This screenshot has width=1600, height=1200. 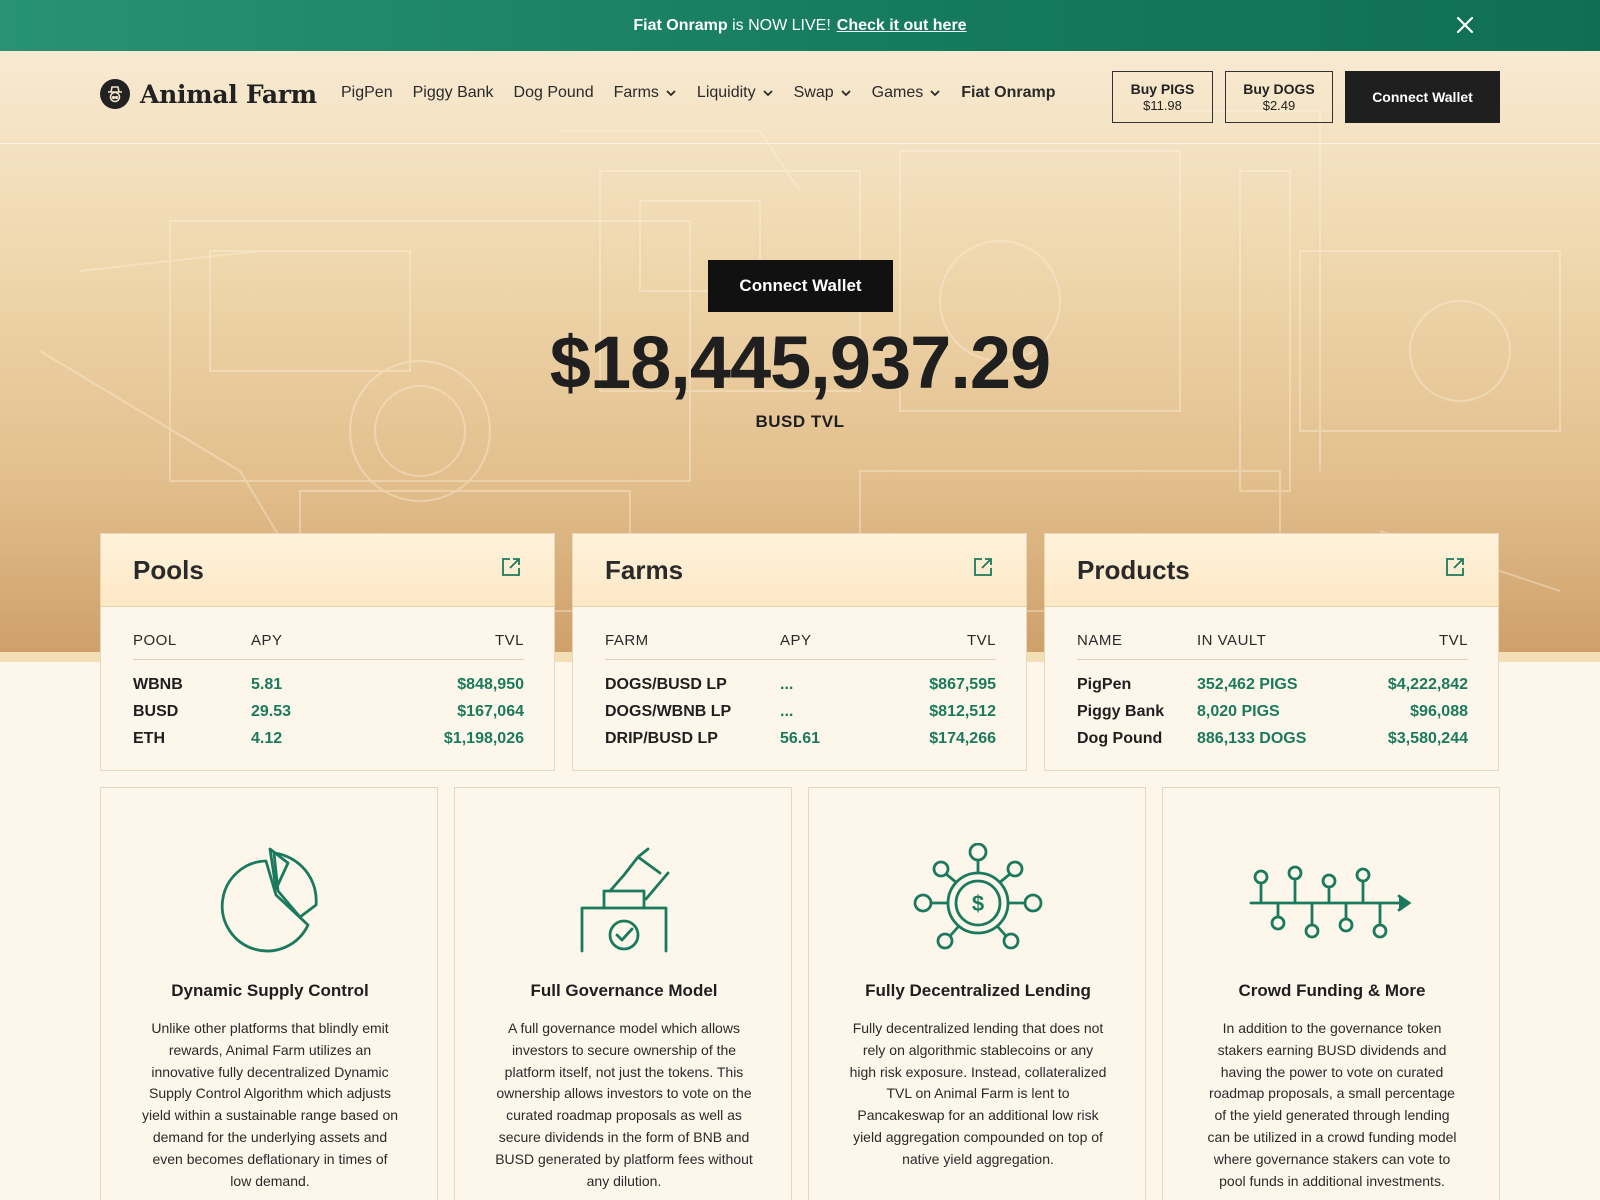 I want to click on nav-liquidity: Liquidity, so click(x=735, y=93).